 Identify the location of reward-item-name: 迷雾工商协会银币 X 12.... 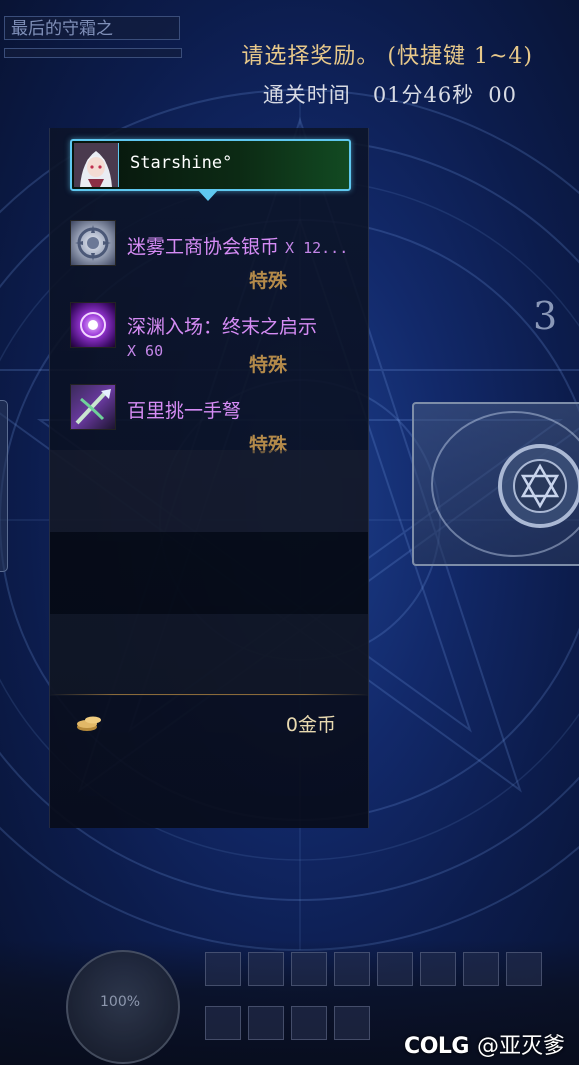
(237, 245).